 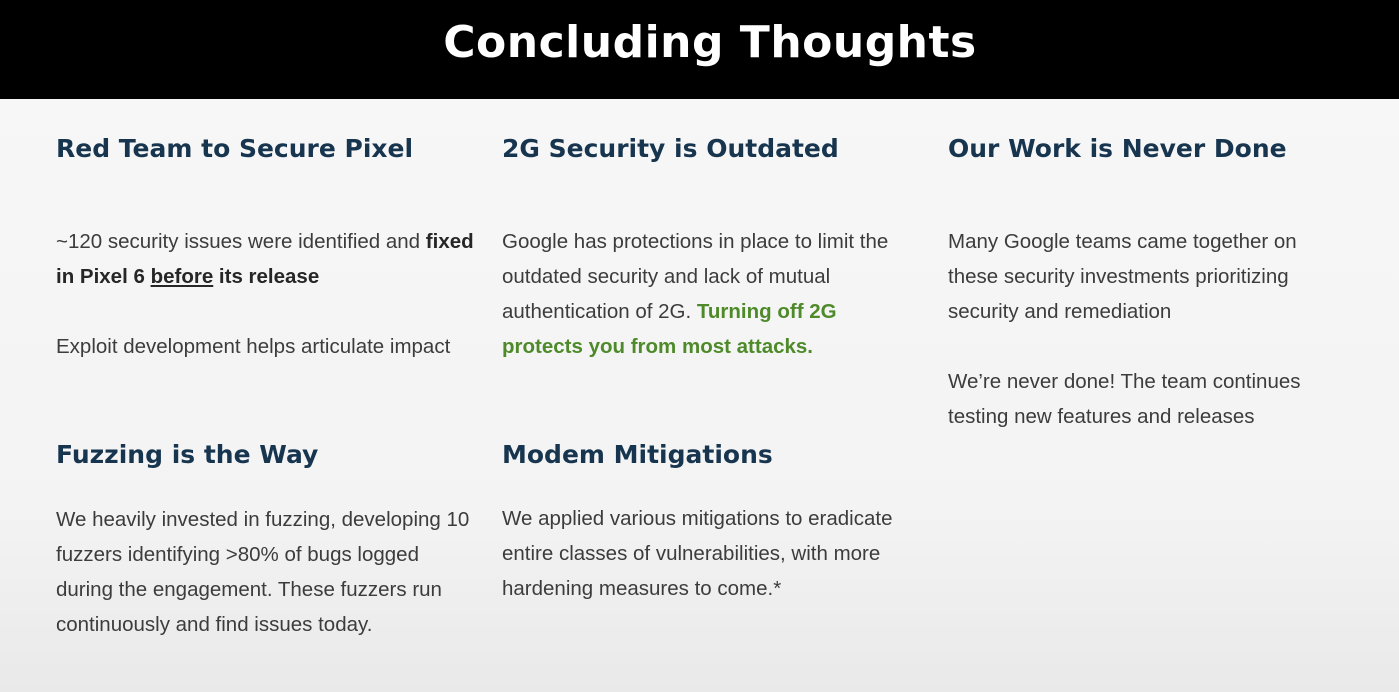 What do you see at coordinates (182, 276) in the screenshot?
I see `red-team-bold-underline: before` at bounding box center [182, 276].